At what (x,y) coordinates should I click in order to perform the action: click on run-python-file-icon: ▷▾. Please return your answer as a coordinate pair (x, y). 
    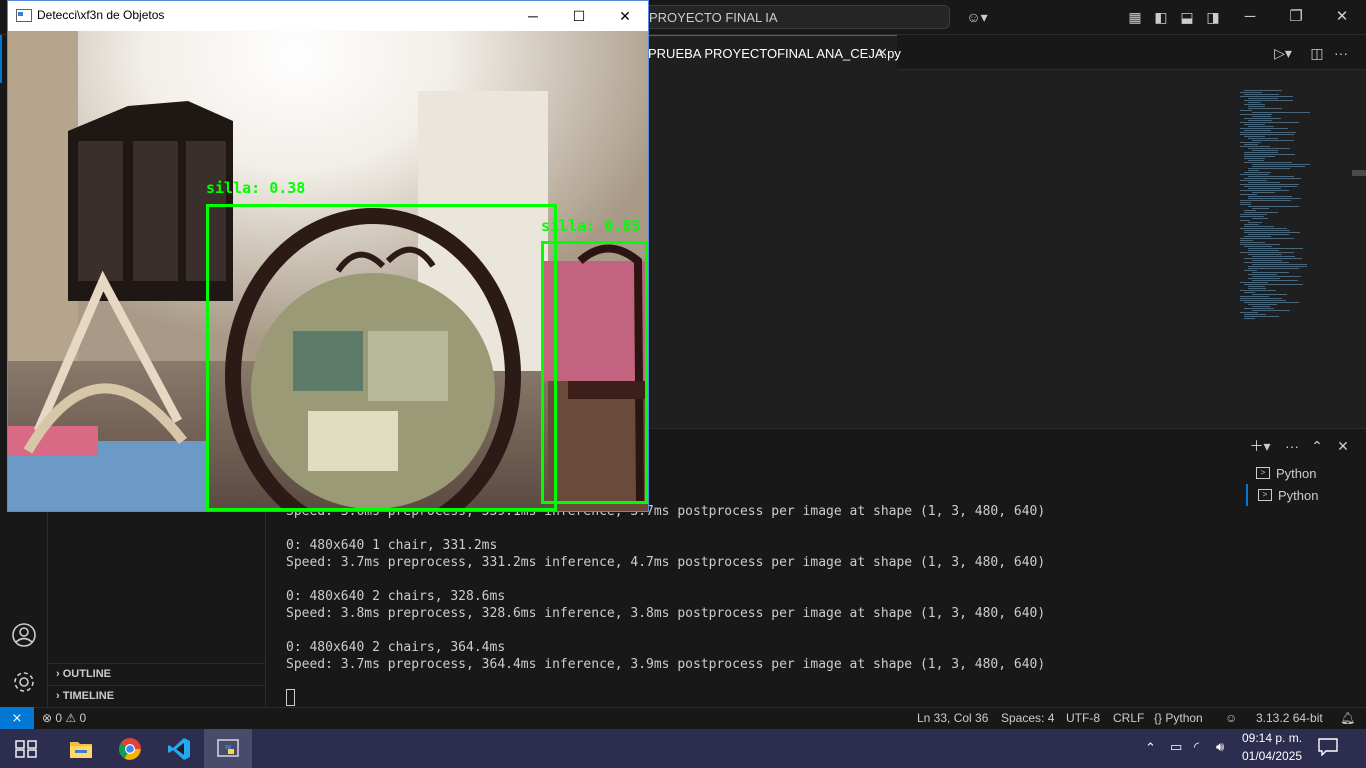
    Looking at the image, I should click on (1283, 53).